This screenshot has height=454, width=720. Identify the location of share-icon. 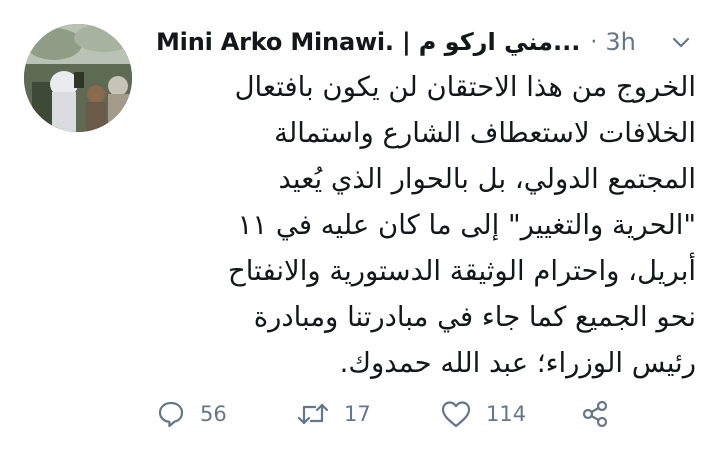
(595, 414).